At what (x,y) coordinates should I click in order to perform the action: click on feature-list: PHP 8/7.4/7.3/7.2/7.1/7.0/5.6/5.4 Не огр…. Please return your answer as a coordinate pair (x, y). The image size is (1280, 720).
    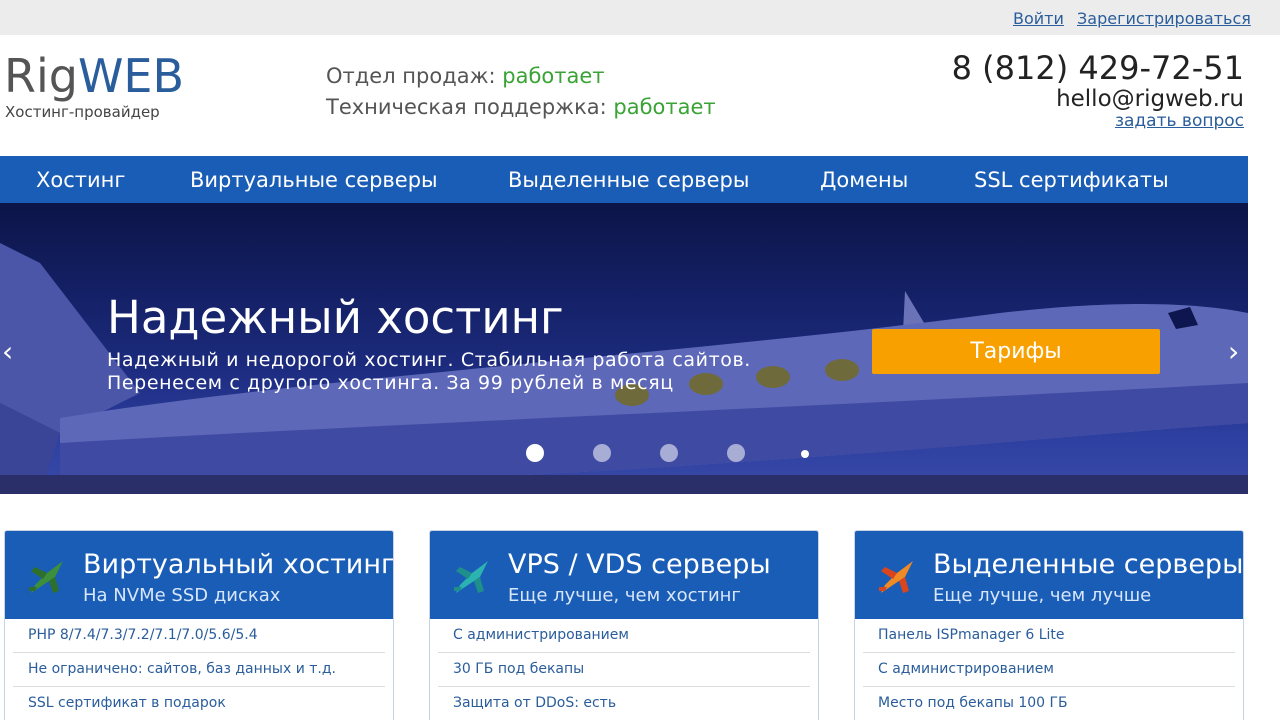
    Looking at the image, I should click on (199, 669).